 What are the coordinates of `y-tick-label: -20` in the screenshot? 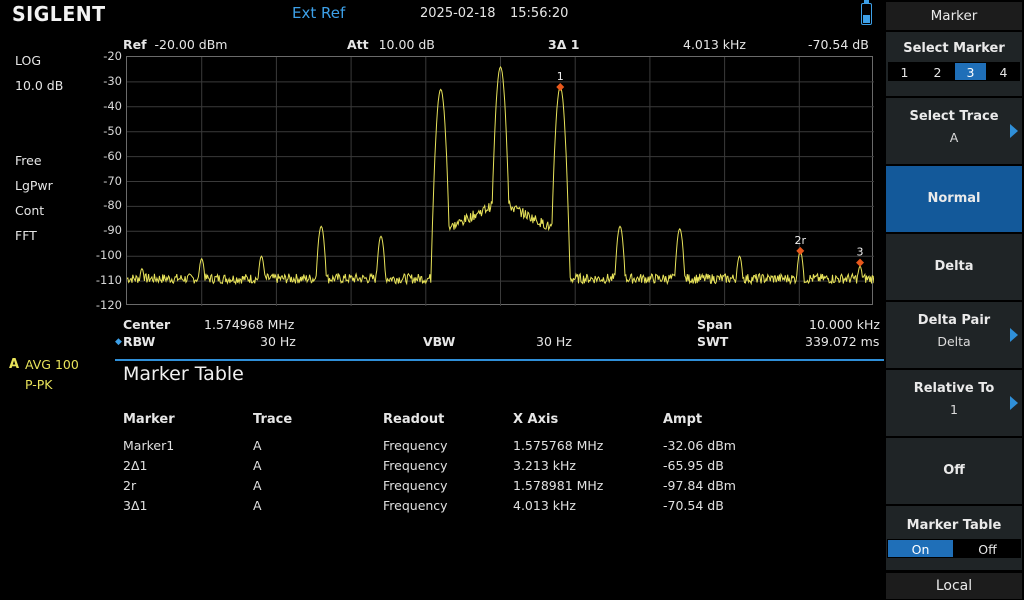 It's located at (112, 56).